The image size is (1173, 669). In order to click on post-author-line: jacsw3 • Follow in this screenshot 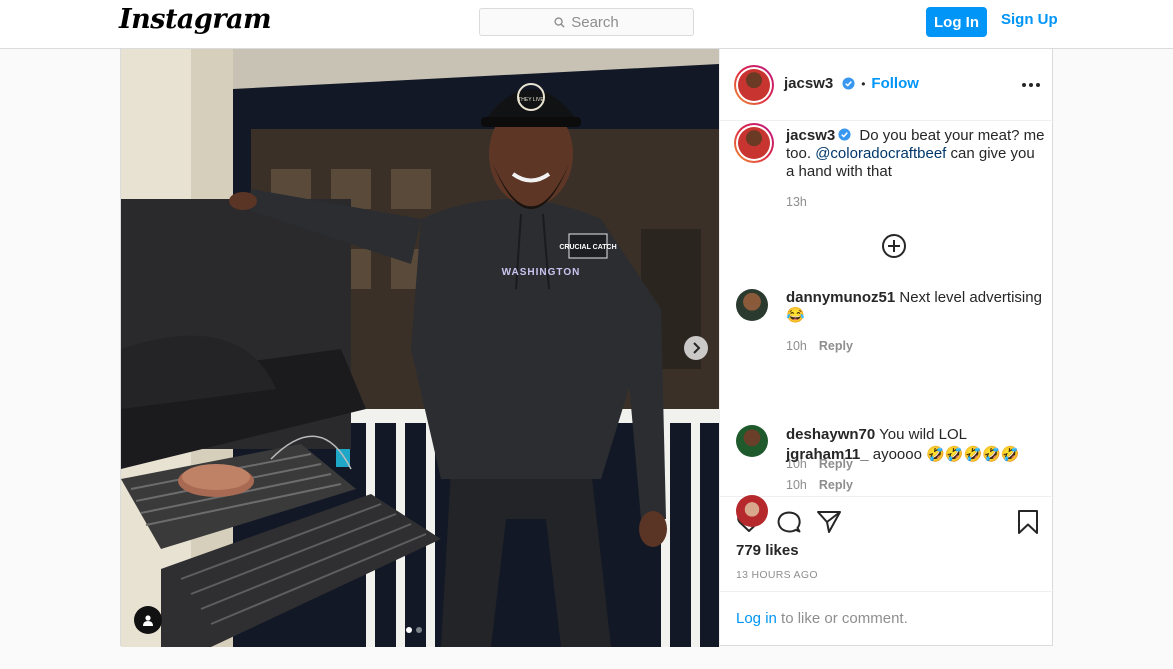, I will do `click(851, 83)`.